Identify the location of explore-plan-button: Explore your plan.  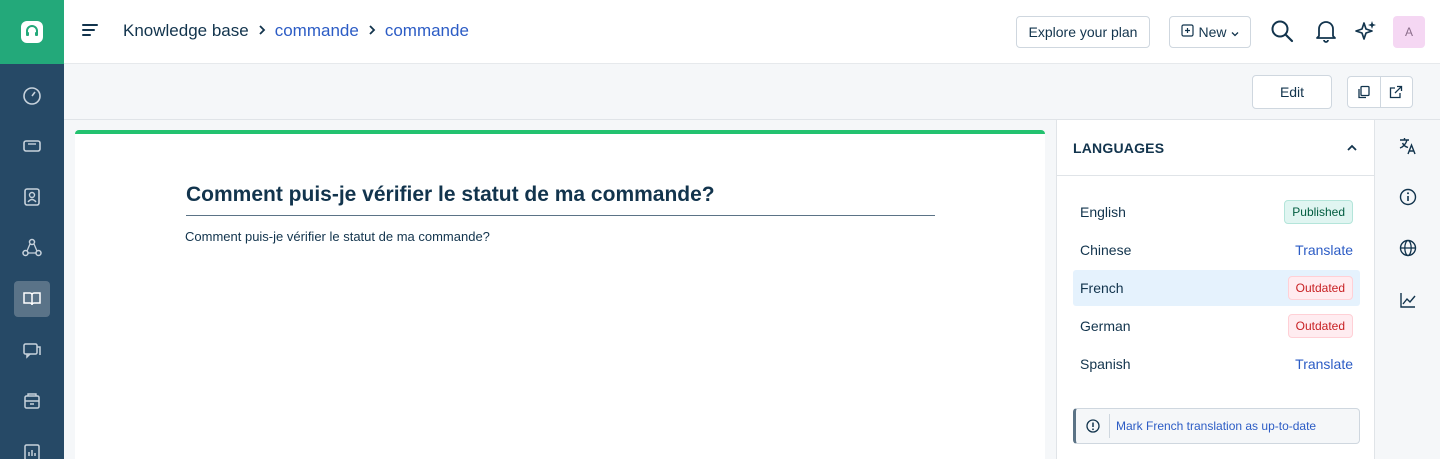
(1083, 32).